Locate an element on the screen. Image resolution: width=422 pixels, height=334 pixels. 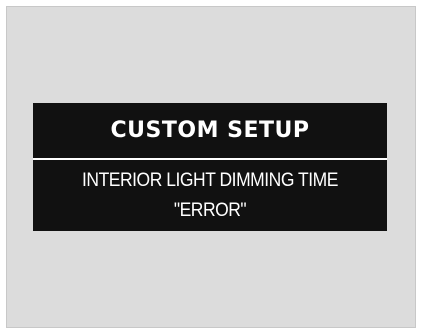
error-status: "ERROR" is located at coordinates (210, 210).